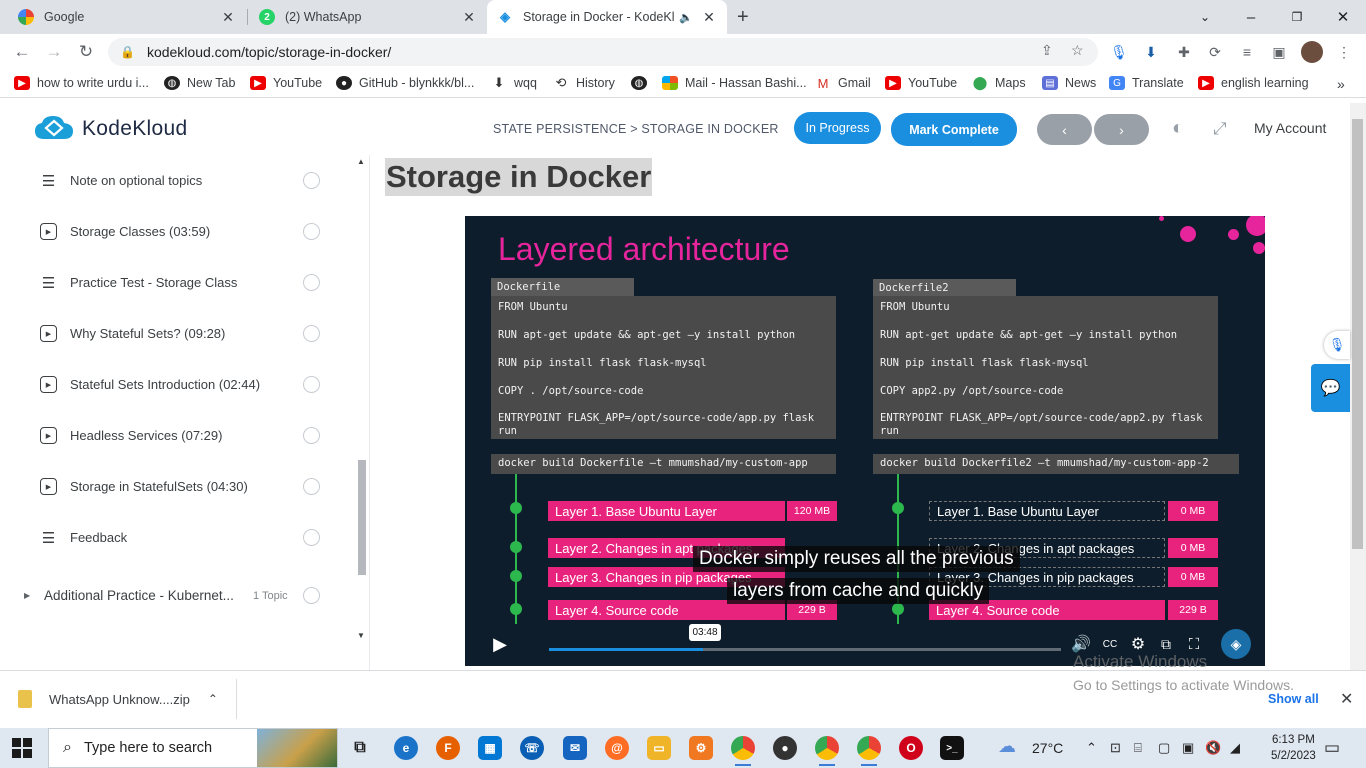 The image size is (1366, 768). I want to click on tray-device-icon: ▢, so click(1164, 748).